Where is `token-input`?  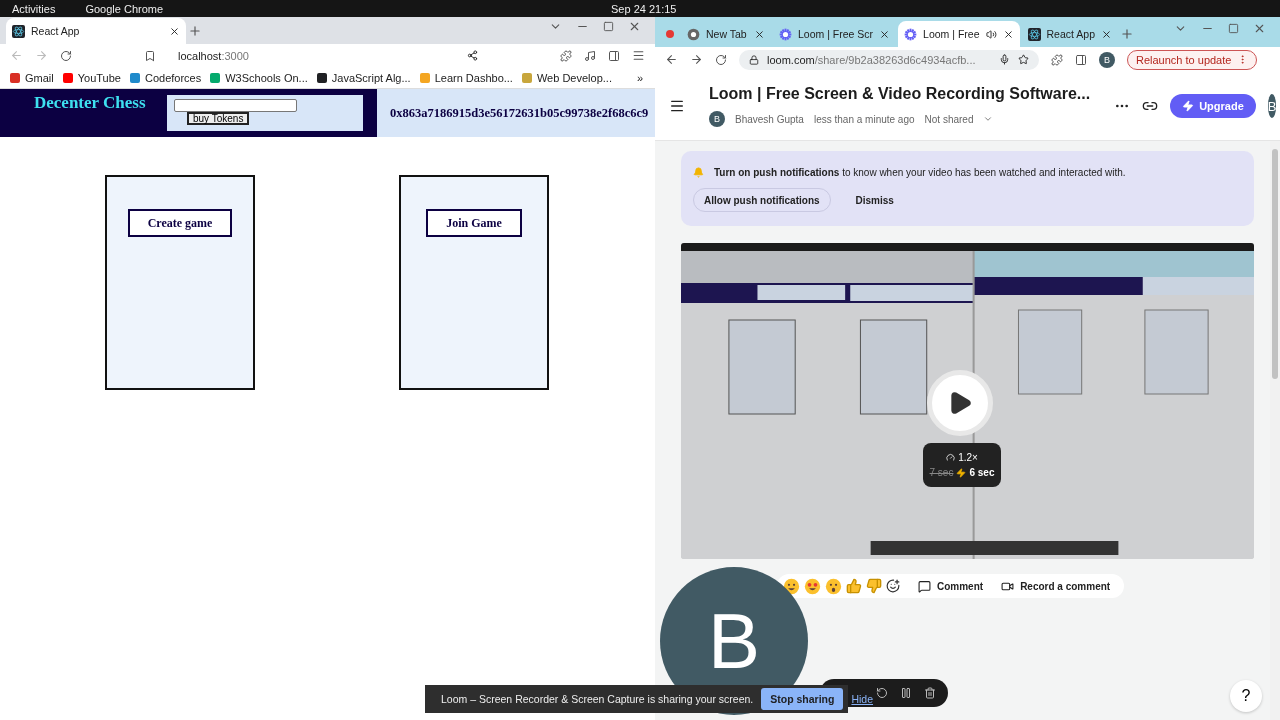 token-input is located at coordinates (235, 105).